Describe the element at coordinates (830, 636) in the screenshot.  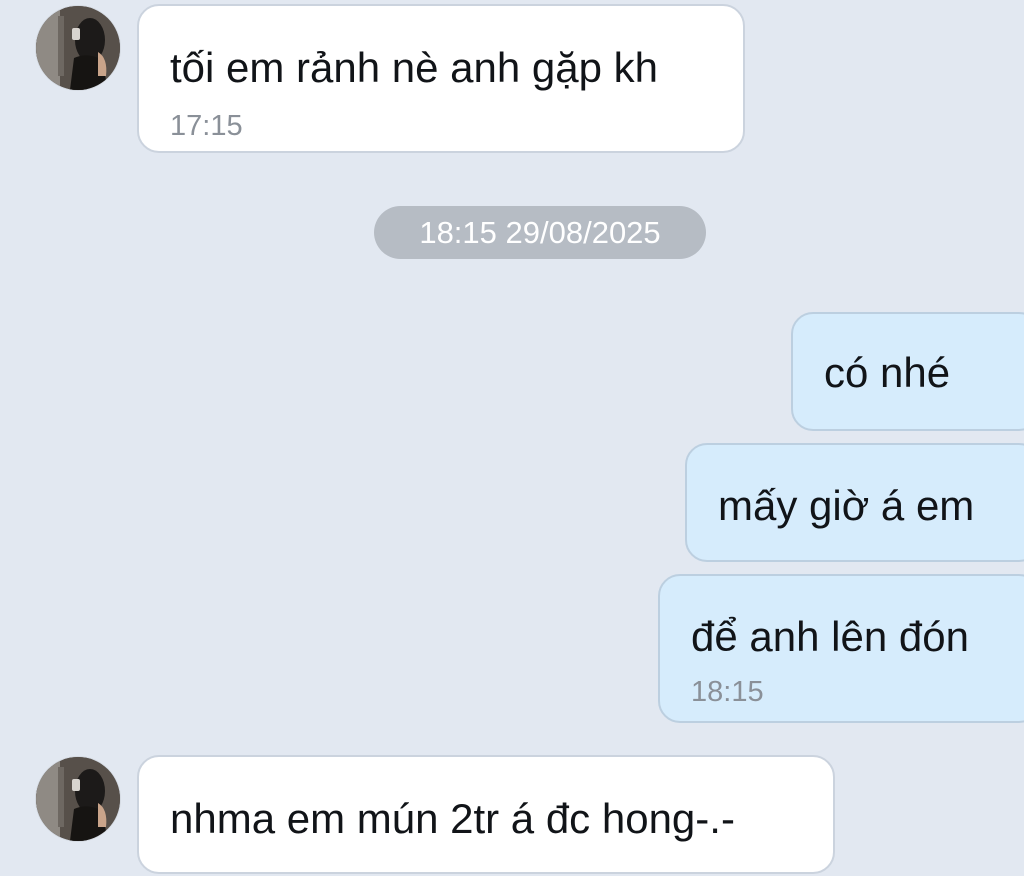
I see `message-text: để anh lên đón` at that location.